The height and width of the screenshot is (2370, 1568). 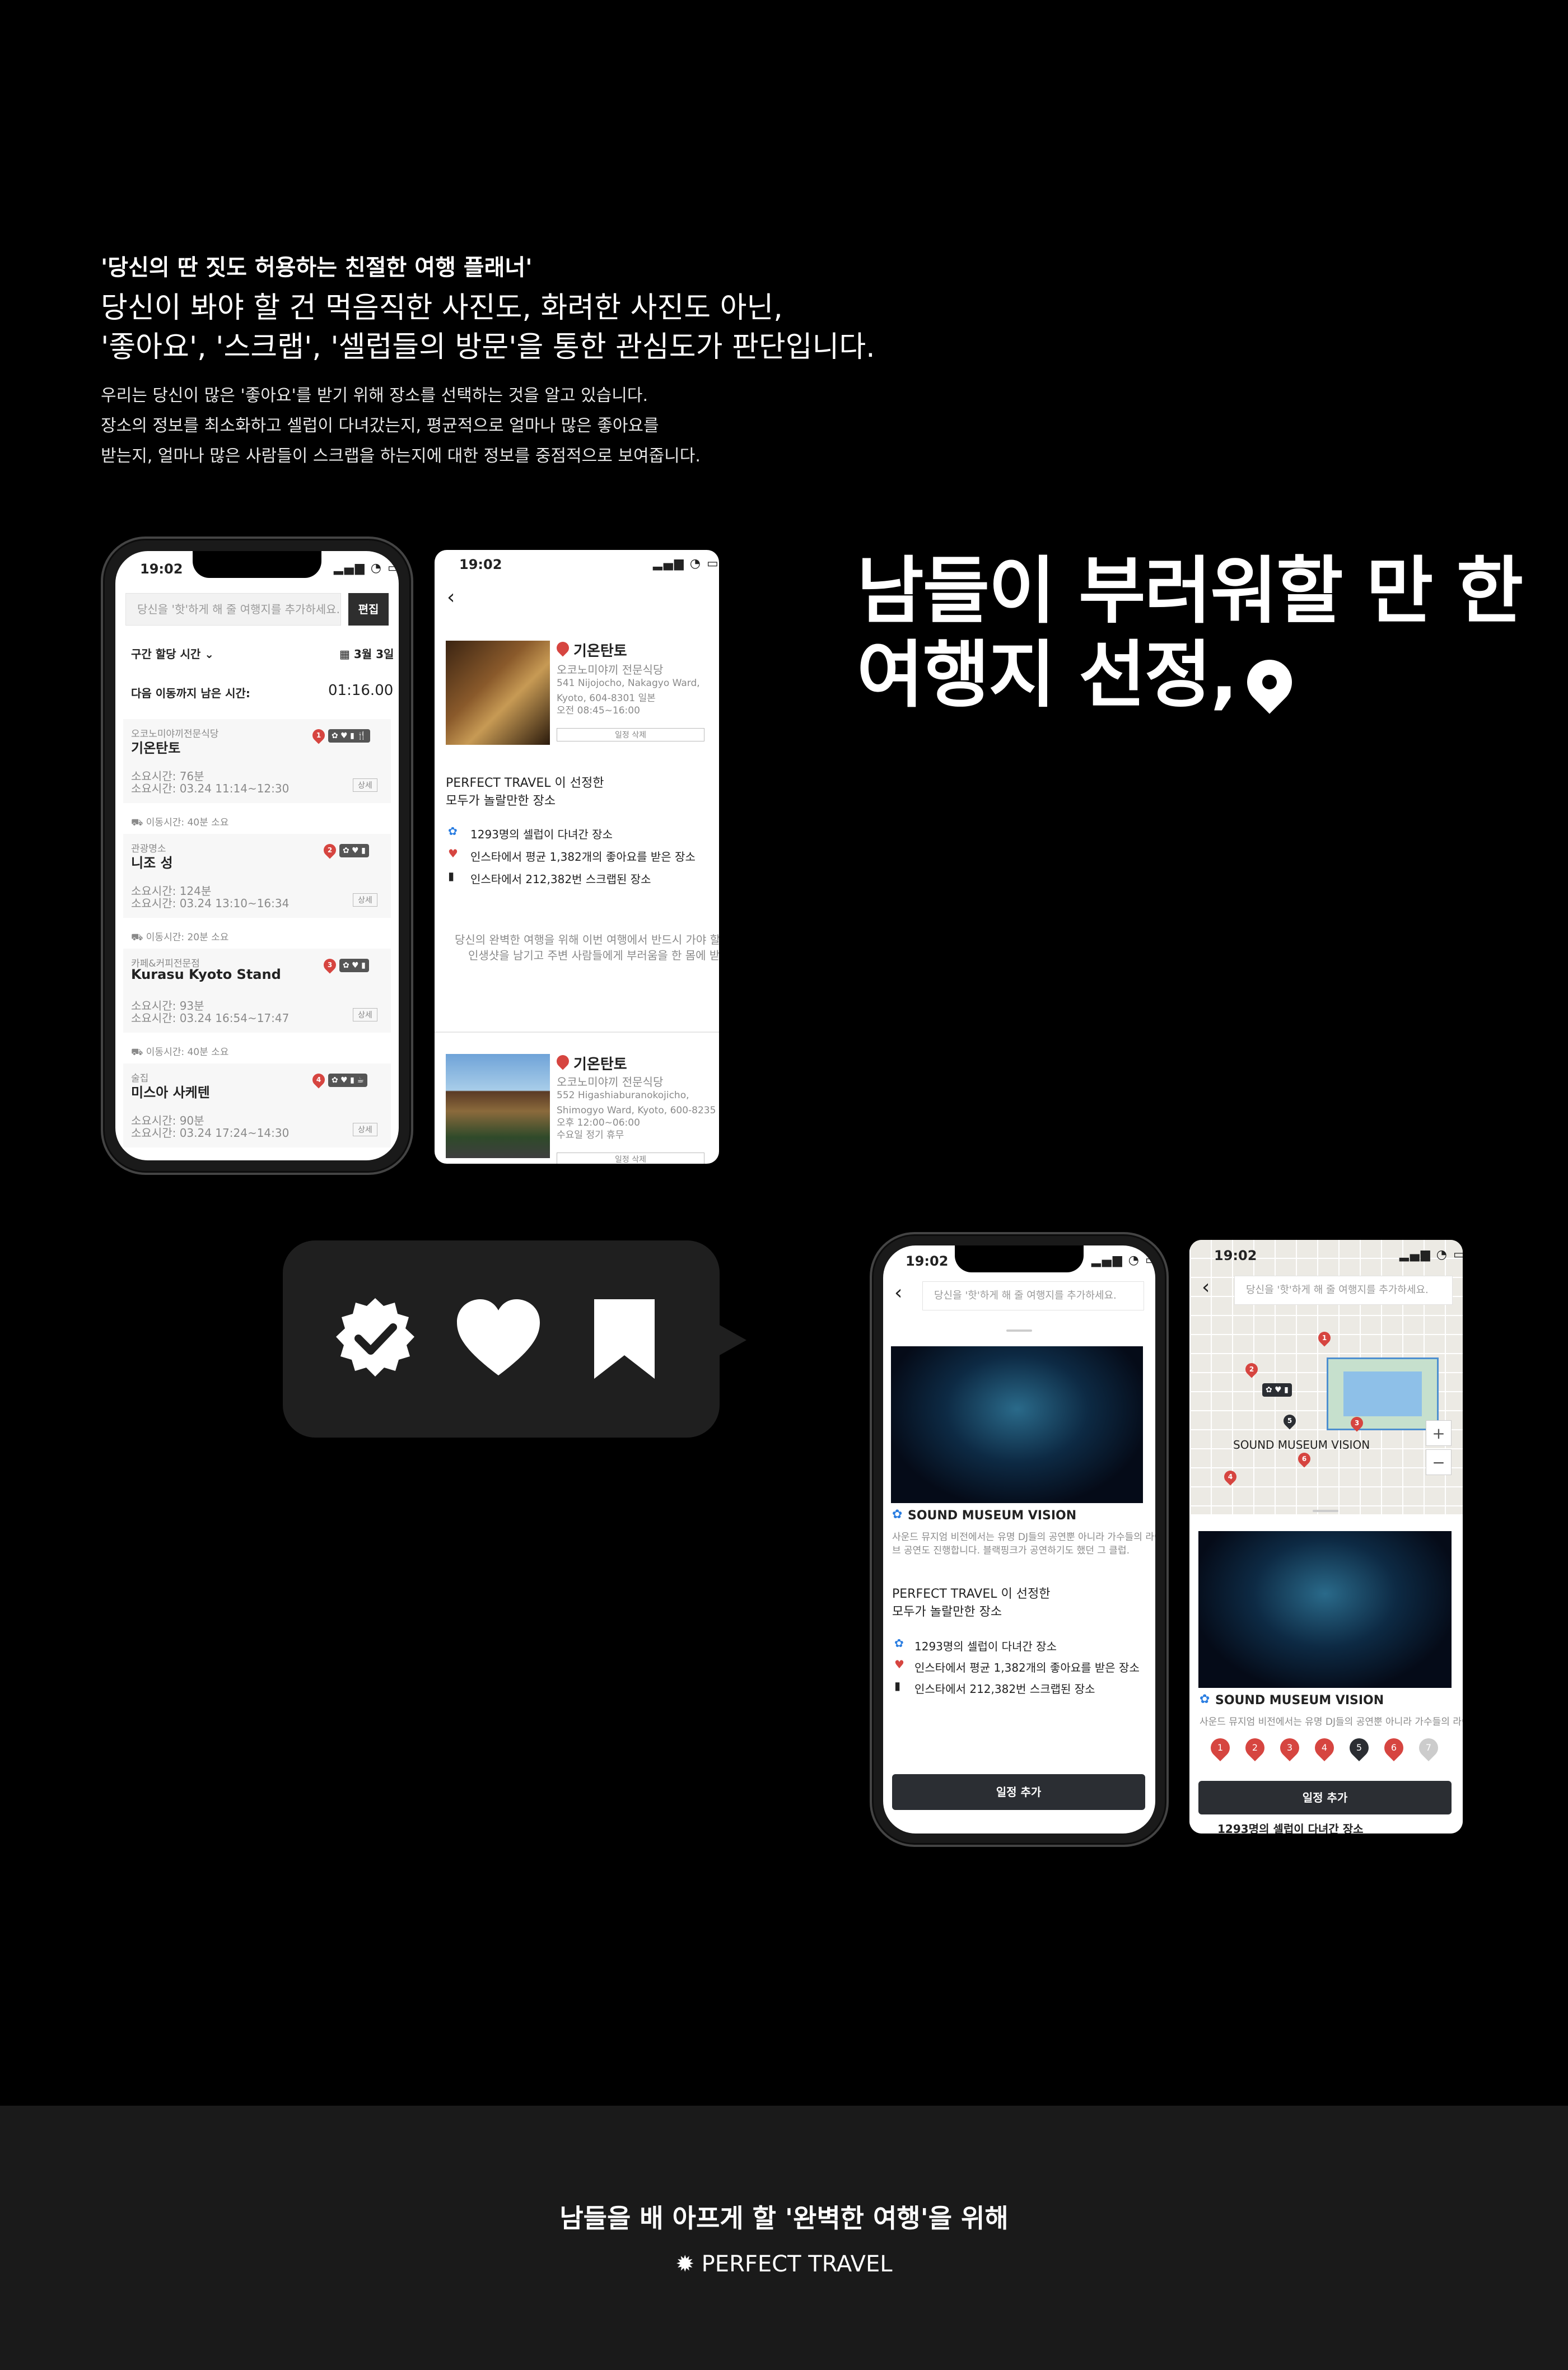 I want to click on item-time-range: 소요시간: 03.24 13:10~16:34, so click(x=211, y=903).